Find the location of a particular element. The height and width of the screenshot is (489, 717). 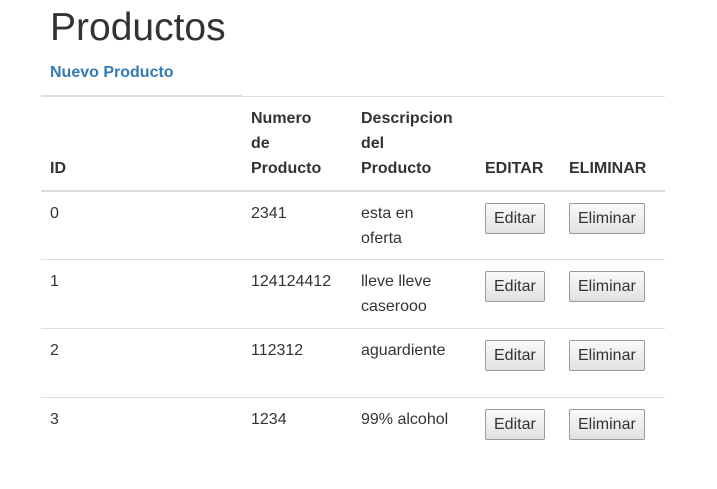

cell-descripcion-line: lleve lleve is located at coordinates (396, 281).